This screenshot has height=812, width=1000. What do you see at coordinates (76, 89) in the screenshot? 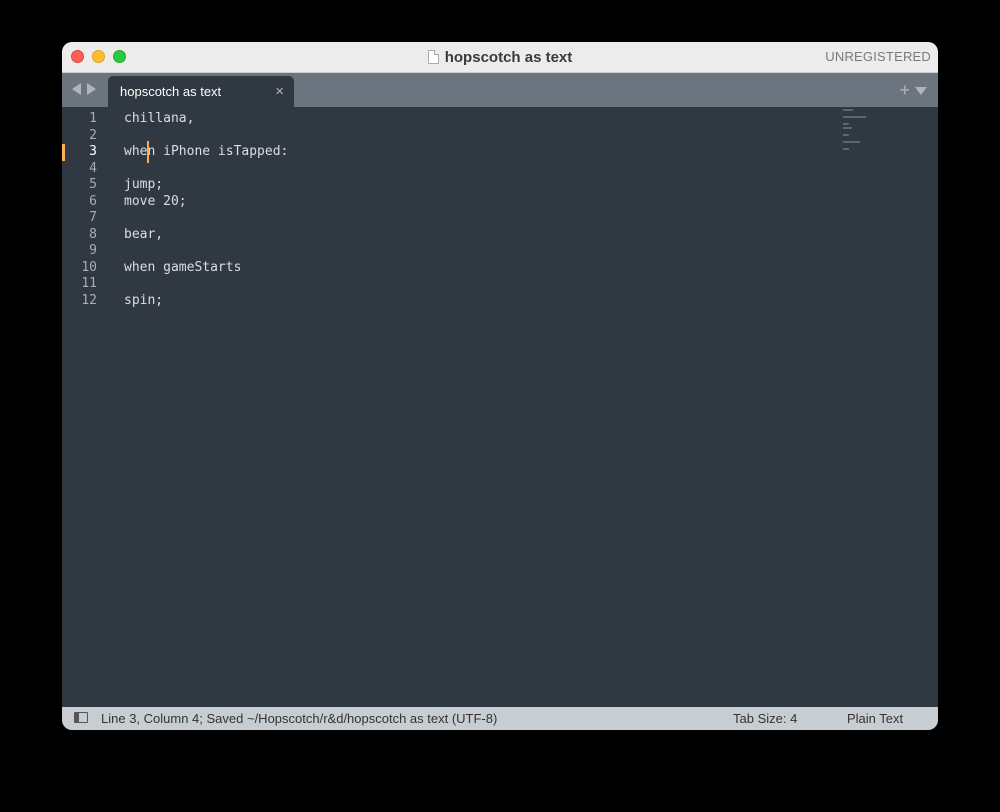
I see `back-arrow-icon` at bounding box center [76, 89].